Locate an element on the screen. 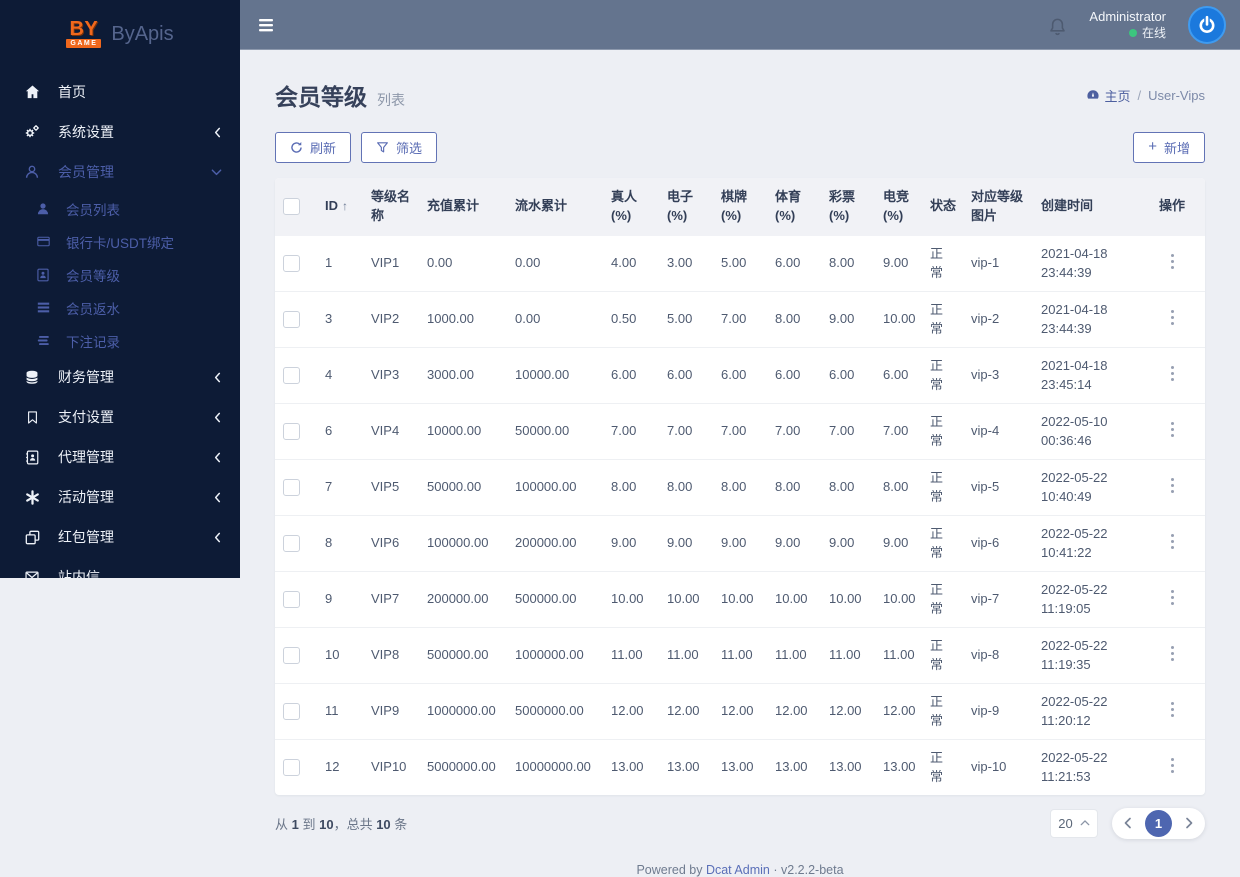  sidebar-item-2: 会员管理 is located at coordinates (120, 172).